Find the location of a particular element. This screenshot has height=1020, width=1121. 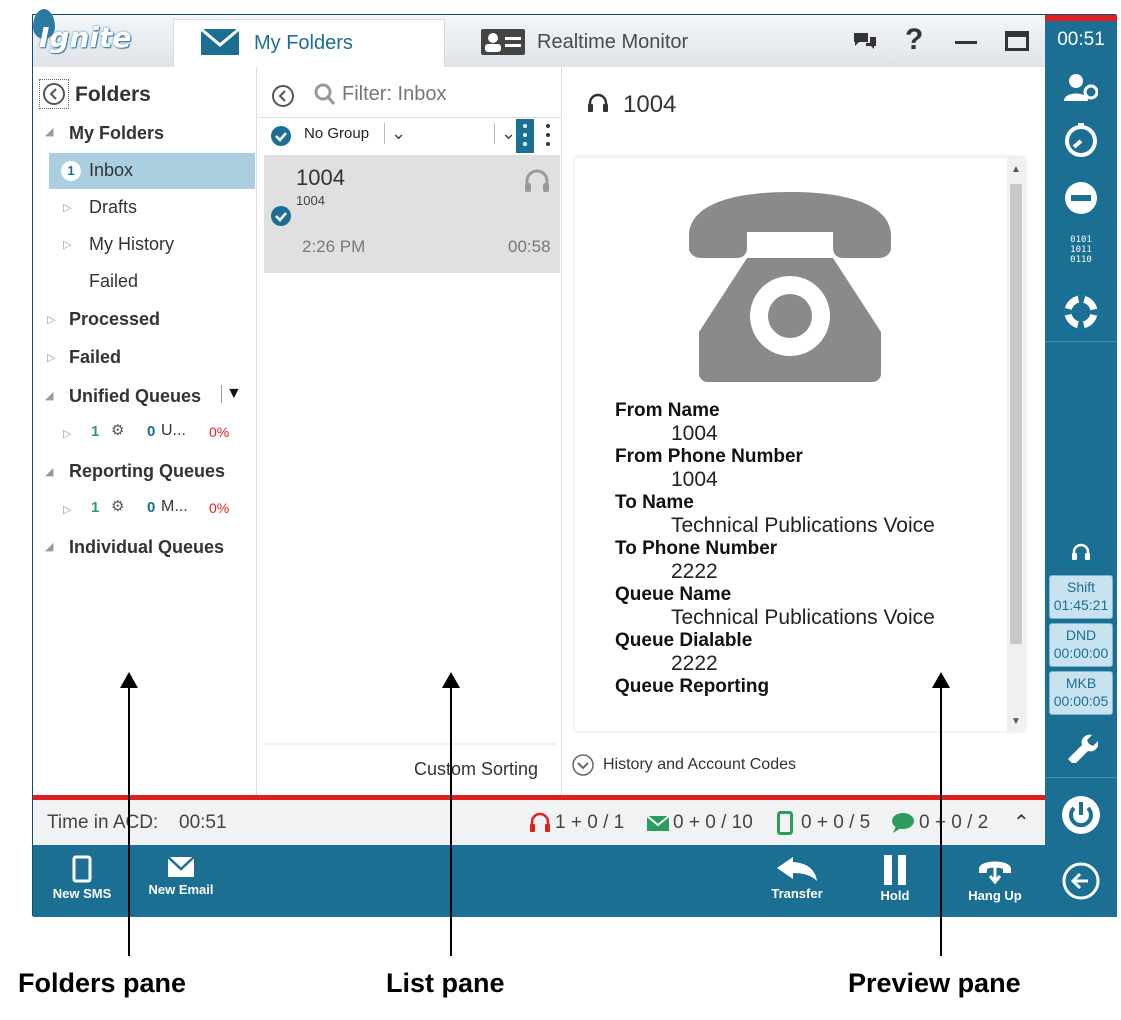

mkb-status: MKB 00:00:05 is located at coordinates (1081, 693).